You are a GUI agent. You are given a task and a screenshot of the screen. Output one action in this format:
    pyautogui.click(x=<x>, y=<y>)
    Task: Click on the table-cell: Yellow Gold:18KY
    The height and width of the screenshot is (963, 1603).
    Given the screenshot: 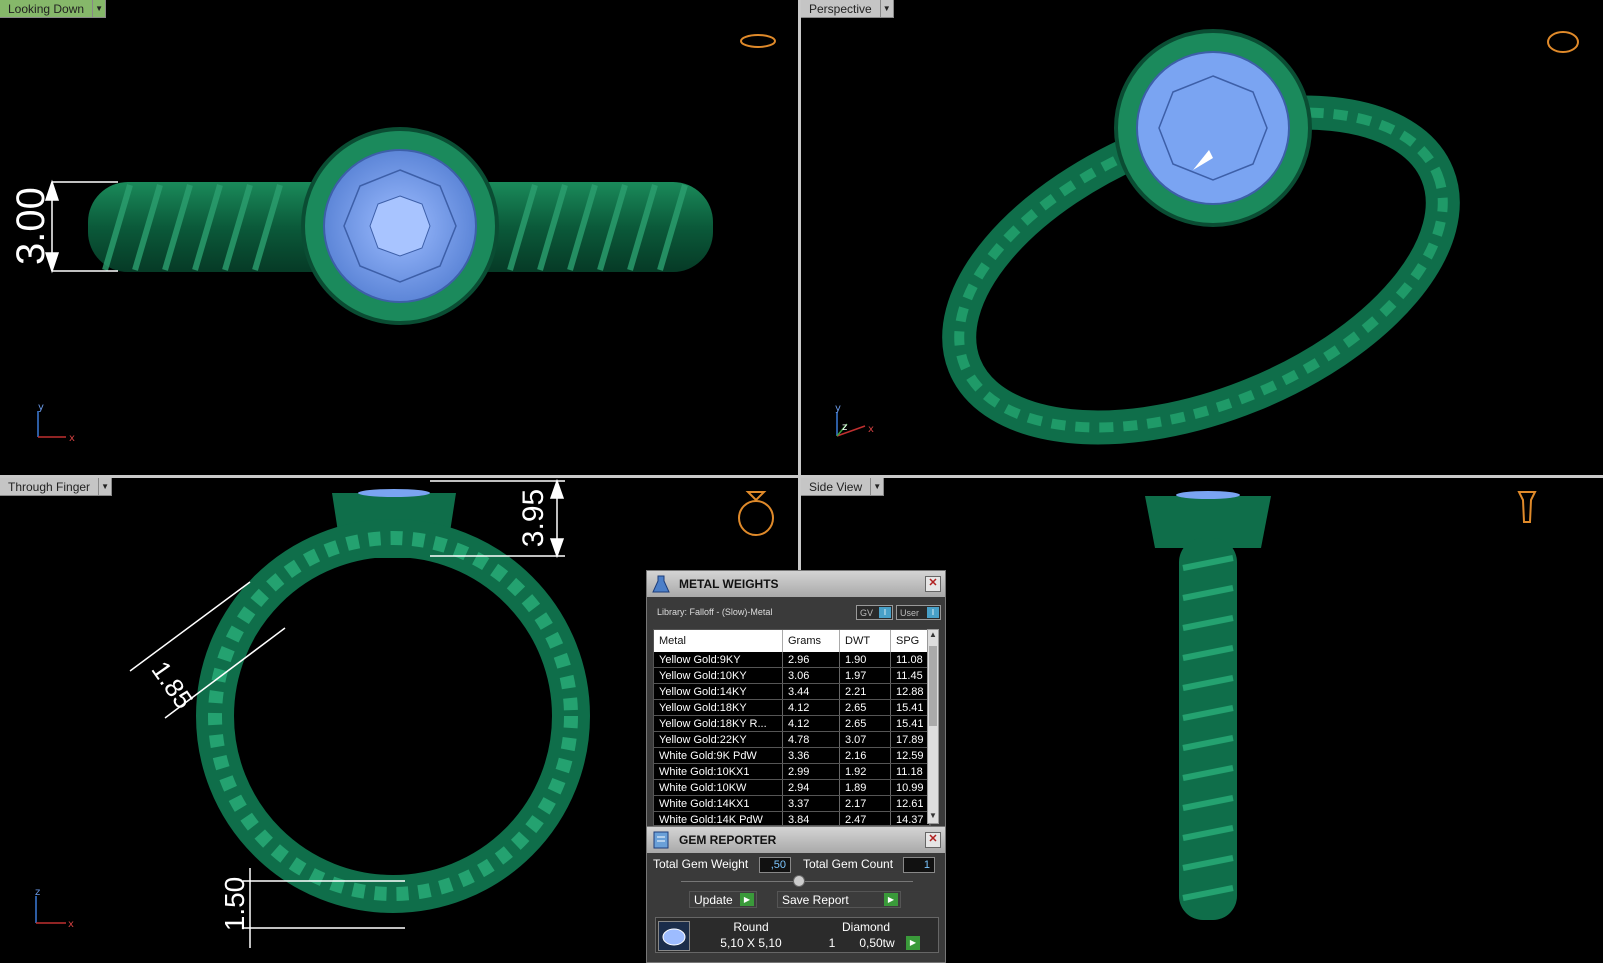 What is the action you would take?
    pyautogui.click(x=718, y=707)
    